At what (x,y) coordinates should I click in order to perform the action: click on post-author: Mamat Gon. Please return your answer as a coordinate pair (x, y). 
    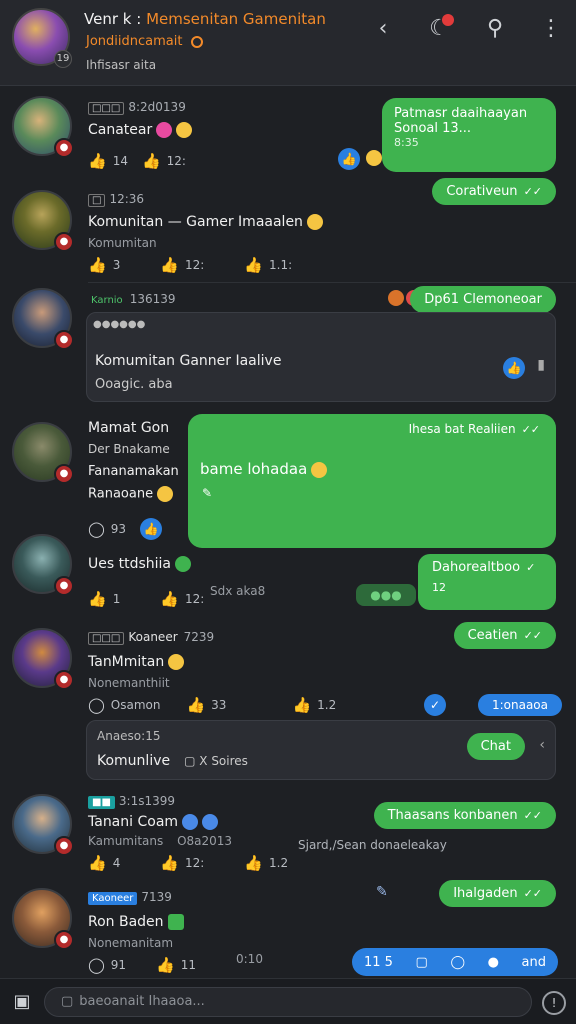
    Looking at the image, I should click on (129, 428).